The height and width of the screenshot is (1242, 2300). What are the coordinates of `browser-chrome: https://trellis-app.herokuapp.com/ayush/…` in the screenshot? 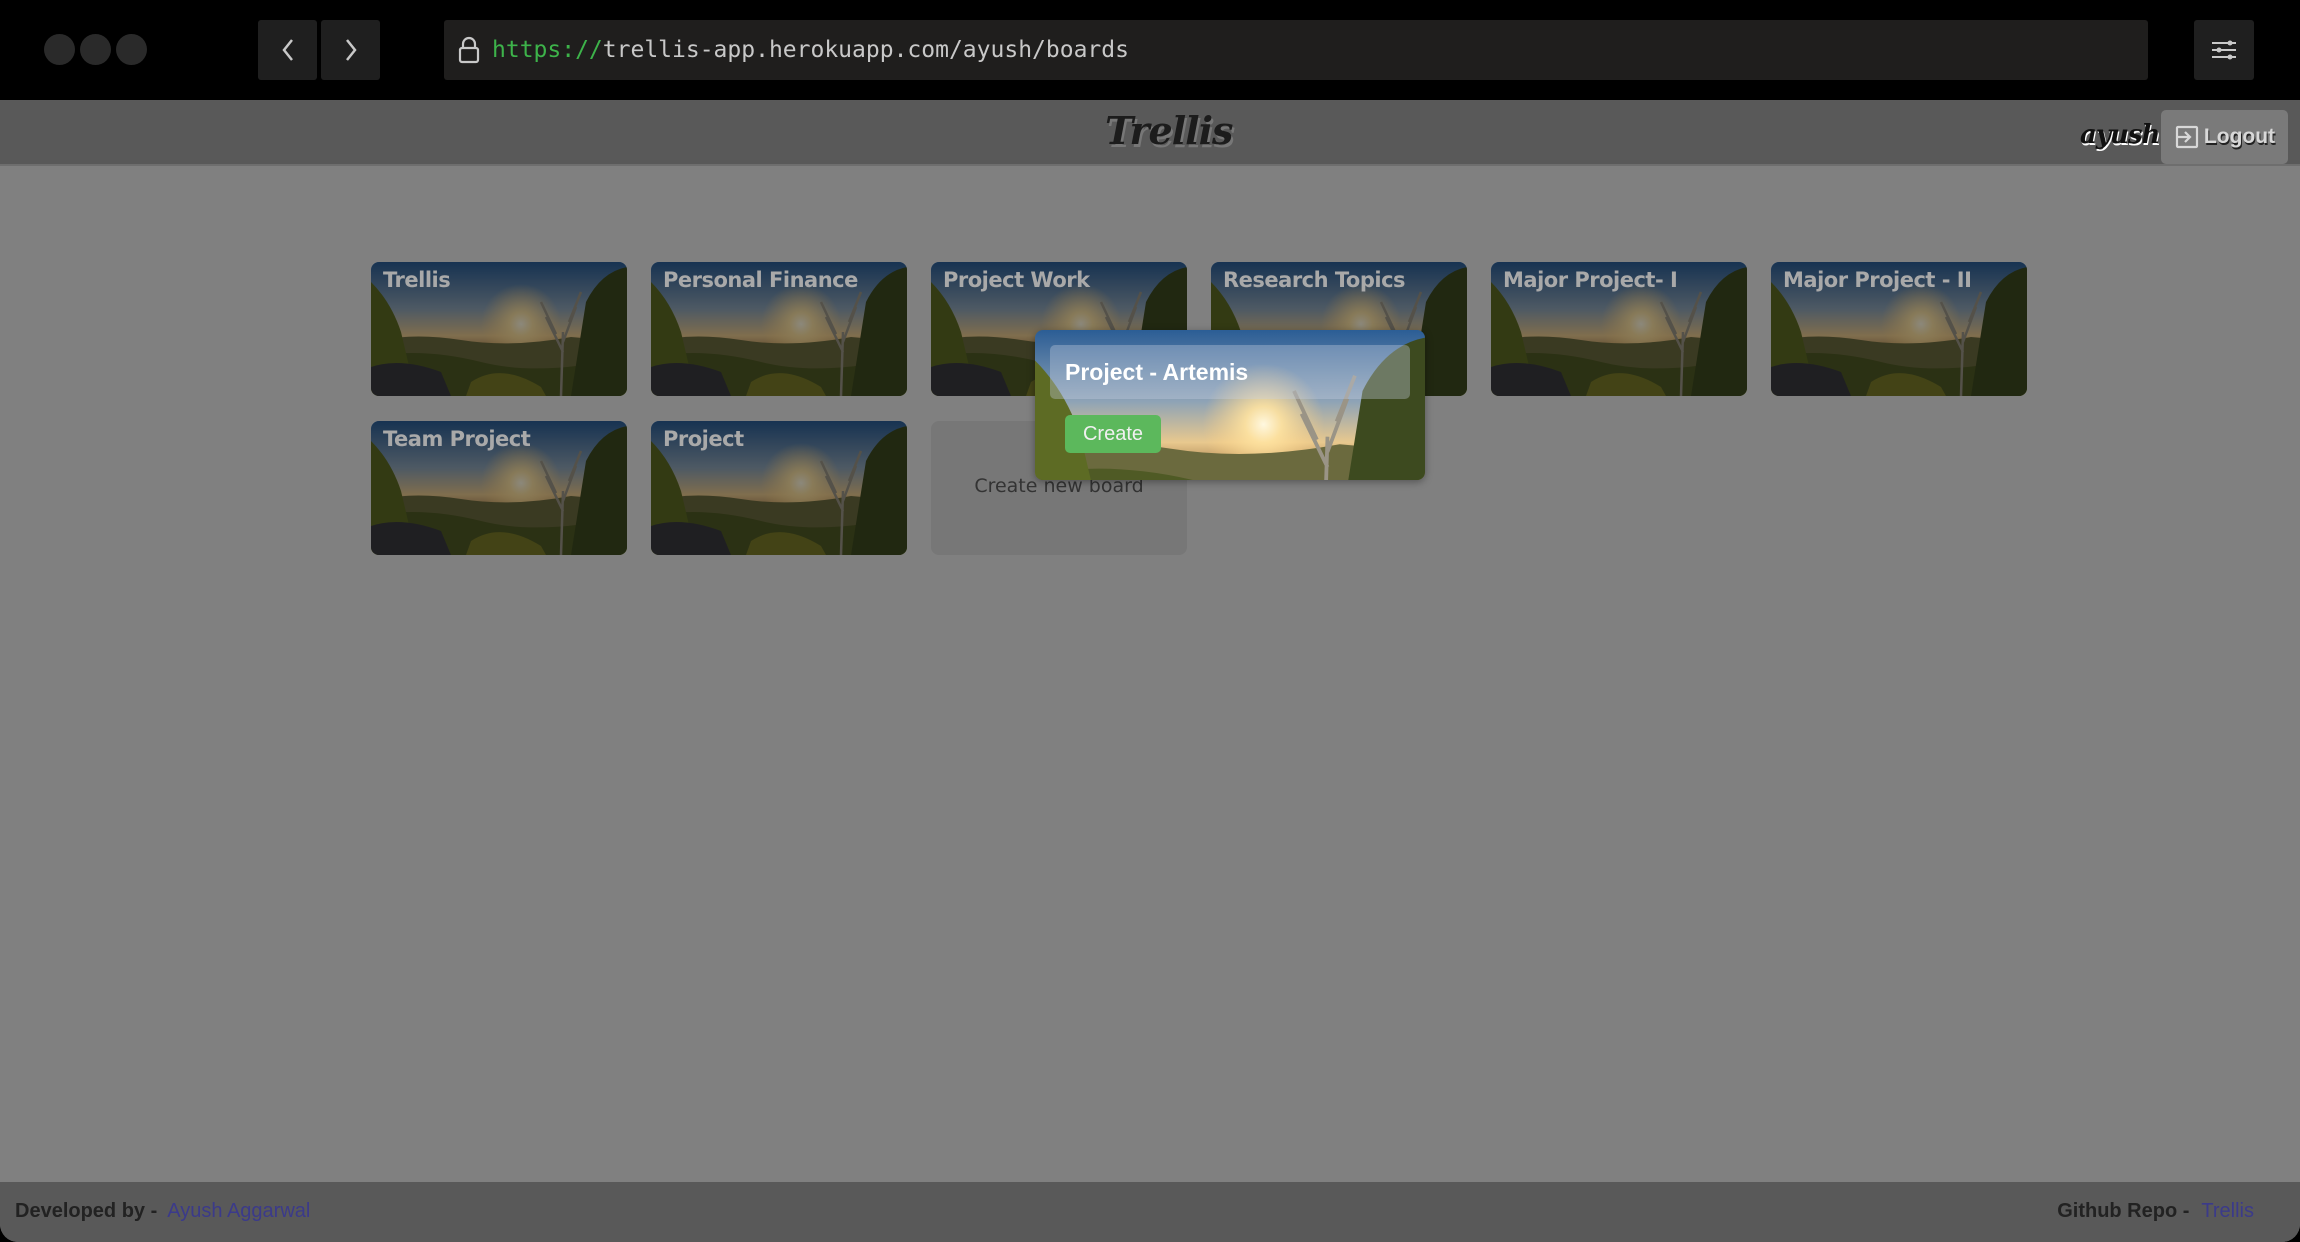 It's located at (1150, 50).